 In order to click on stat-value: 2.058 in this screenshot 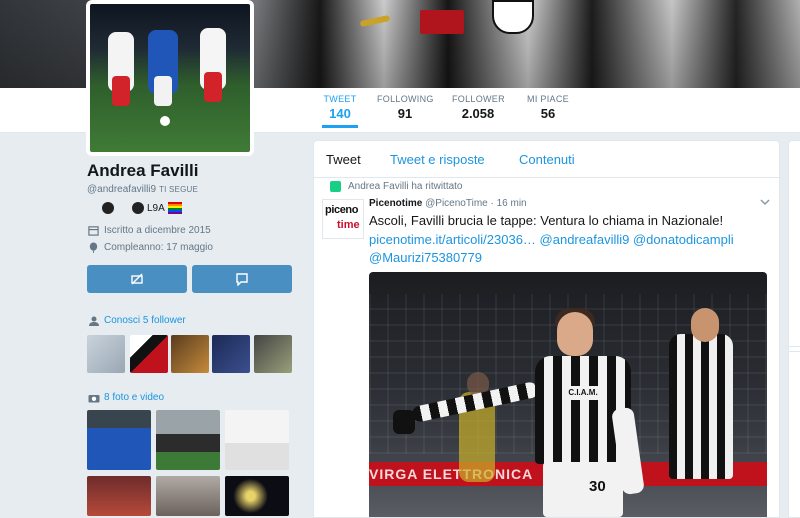, I will do `click(478, 113)`.